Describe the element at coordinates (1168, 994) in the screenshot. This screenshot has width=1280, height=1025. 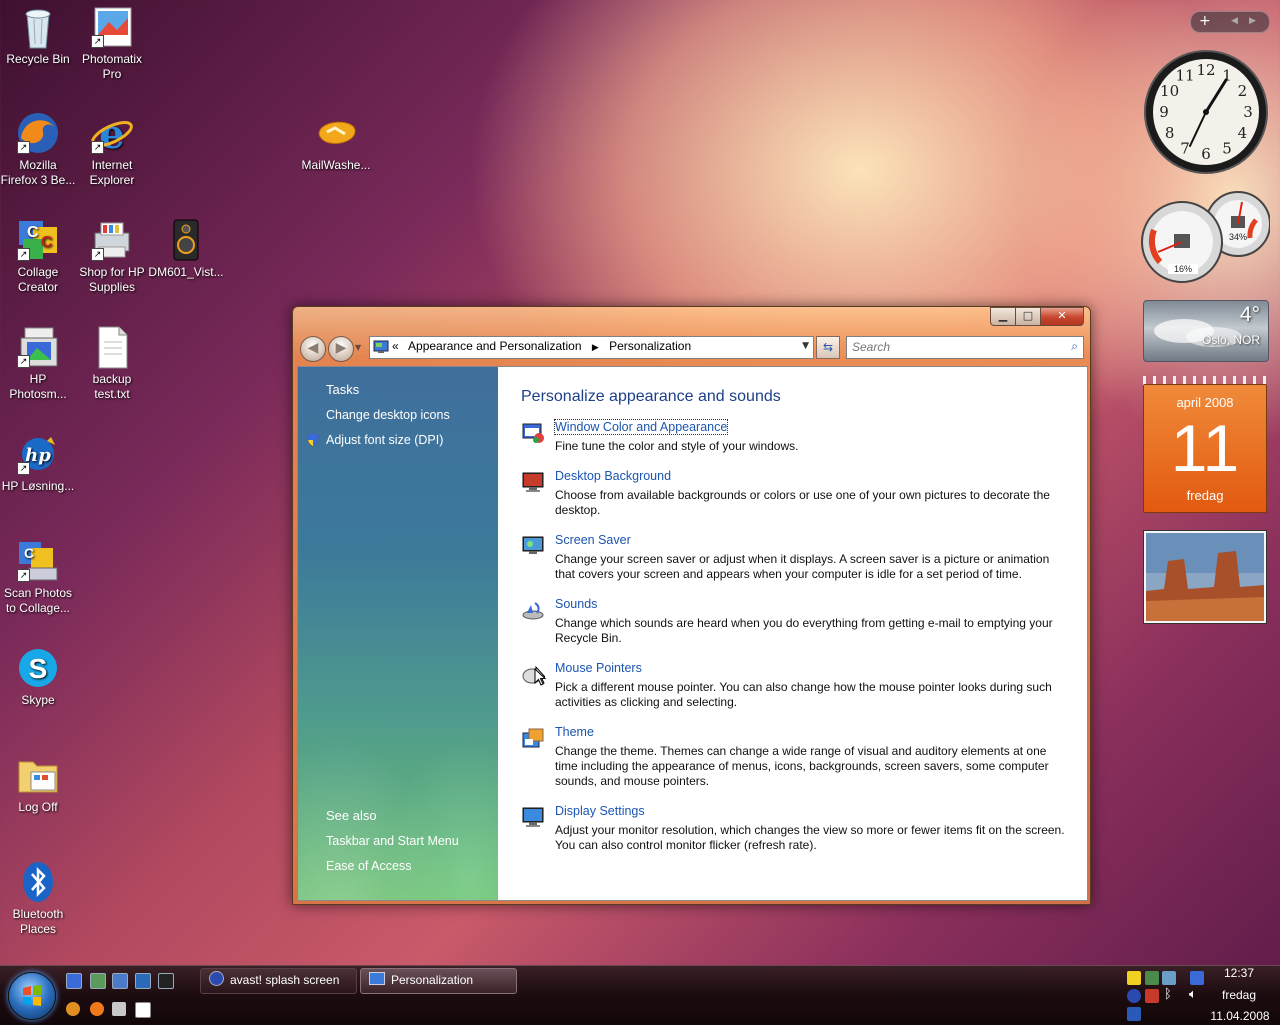
I see `tray-bluetooth-icon: ᛒ` at that location.